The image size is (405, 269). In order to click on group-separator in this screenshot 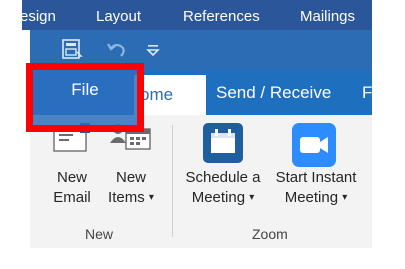, I will do `click(172, 181)`.